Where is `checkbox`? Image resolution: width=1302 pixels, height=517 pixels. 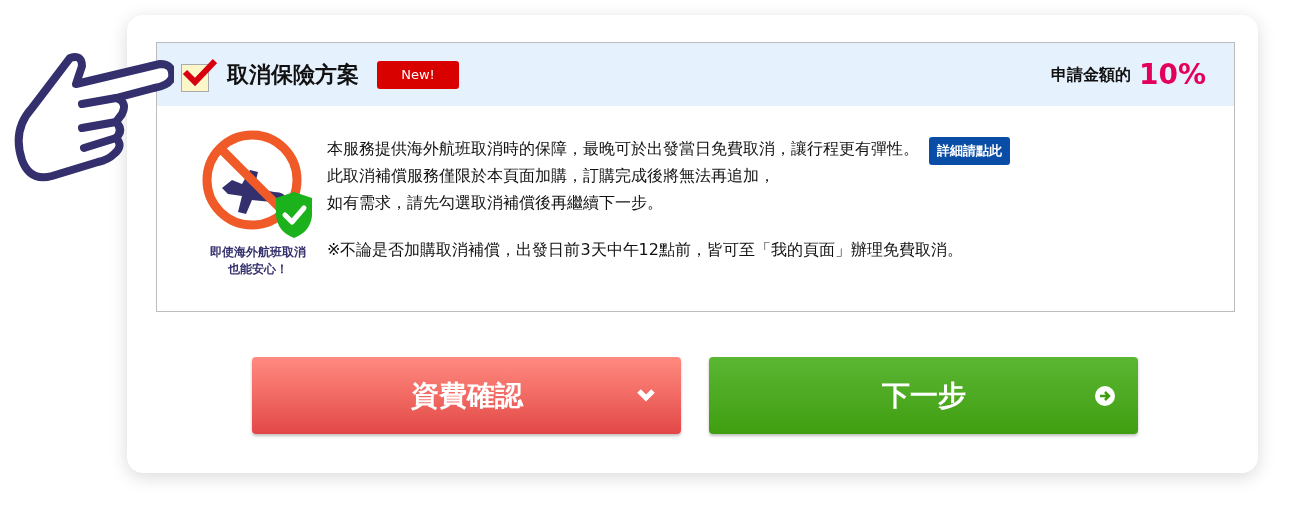
checkbox is located at coordinates (198, 74).